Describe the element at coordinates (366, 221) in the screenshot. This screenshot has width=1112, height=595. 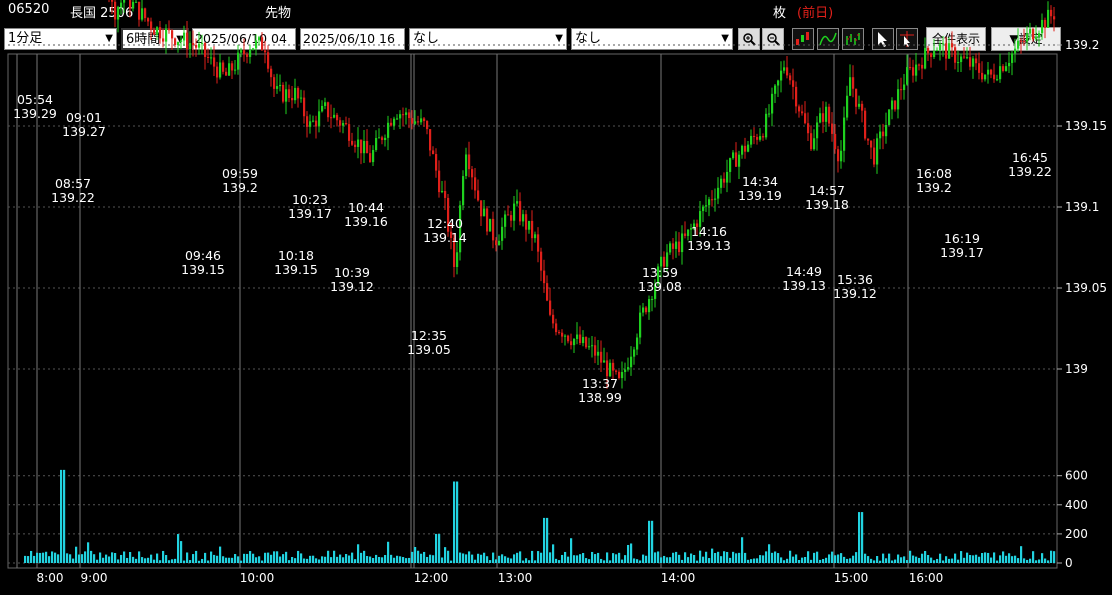
I see `annotation-price: 139.16` at that location.